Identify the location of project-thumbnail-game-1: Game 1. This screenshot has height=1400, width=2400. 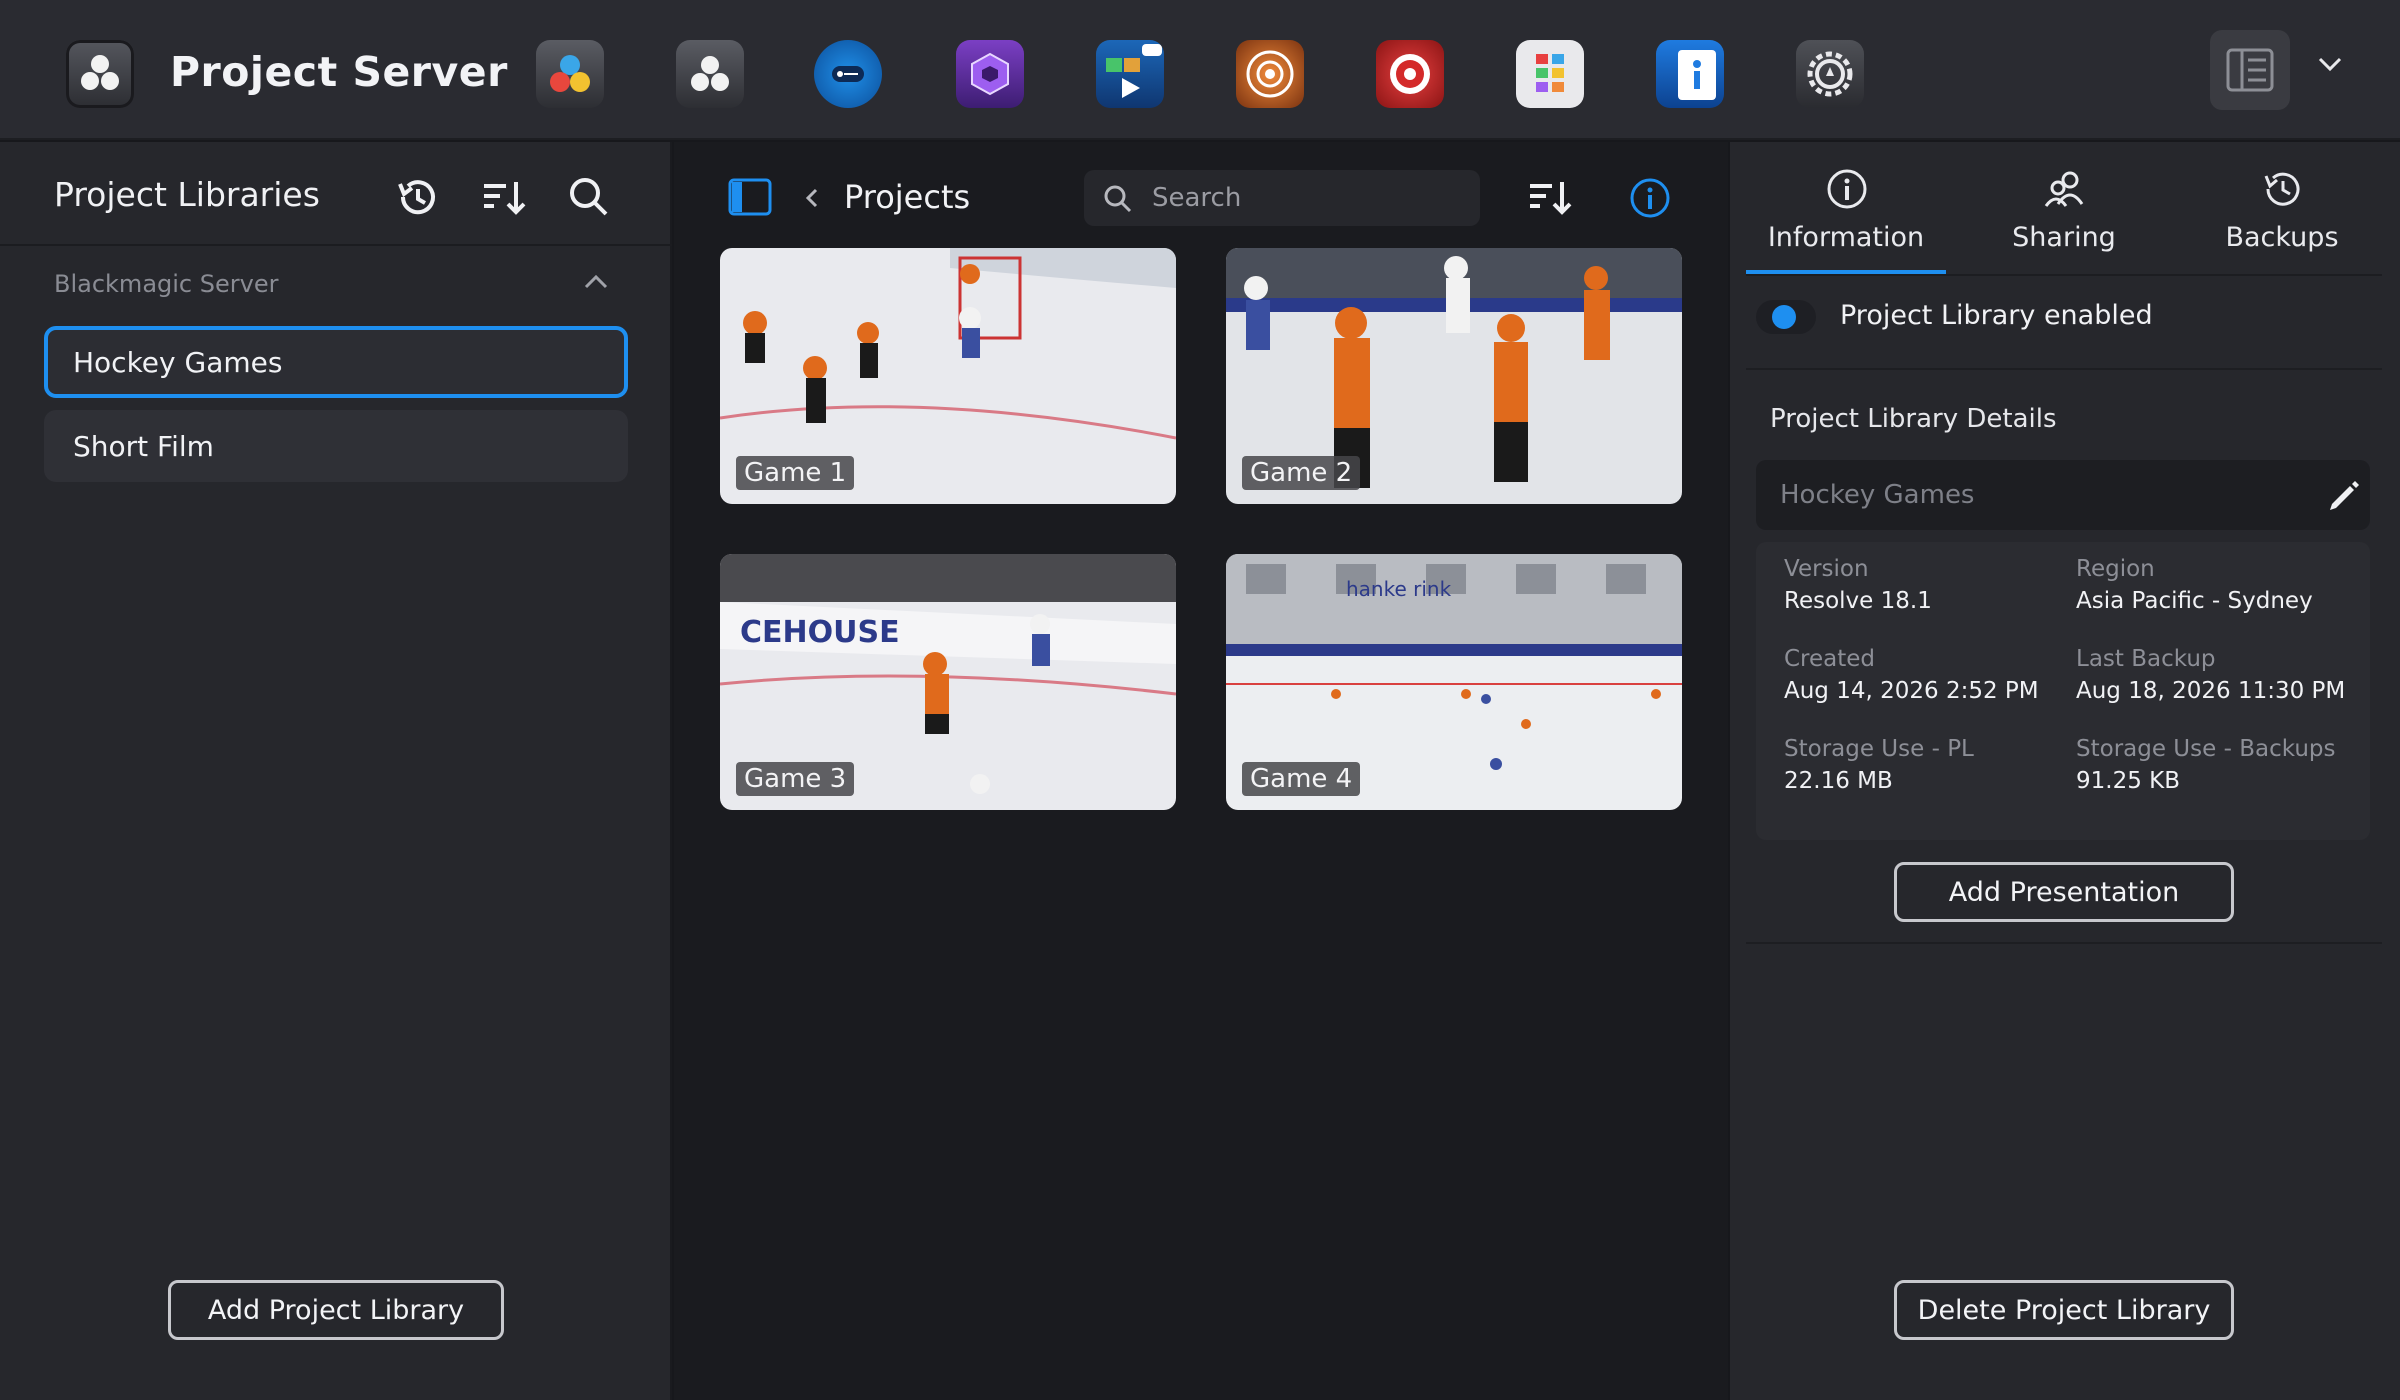
(948, 376).